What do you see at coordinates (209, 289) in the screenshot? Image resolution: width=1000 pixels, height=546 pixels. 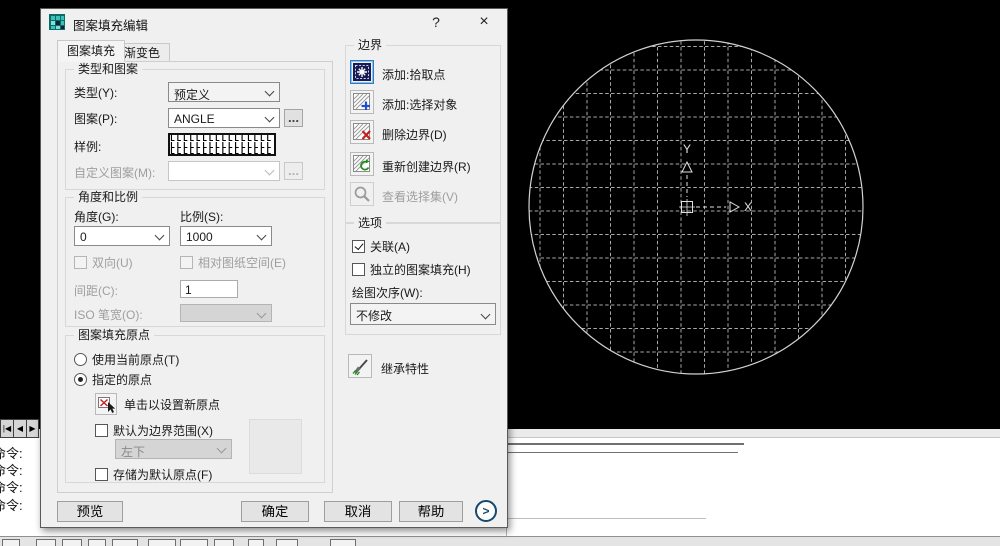 I see `spacing-input: 1` at bounding box center [209, 289].